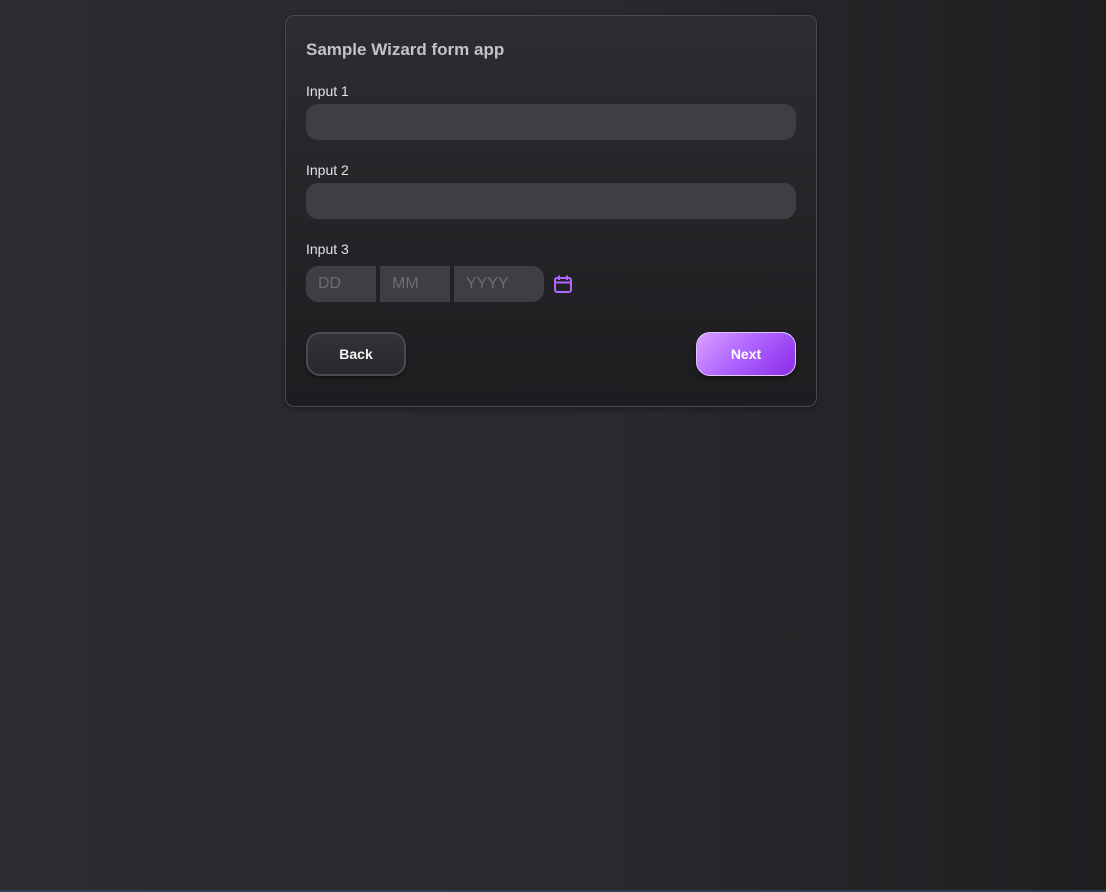  Describe the element at coordinates (327, 170) in the screenshot. I see `input-2-label: Input 2` at that location.